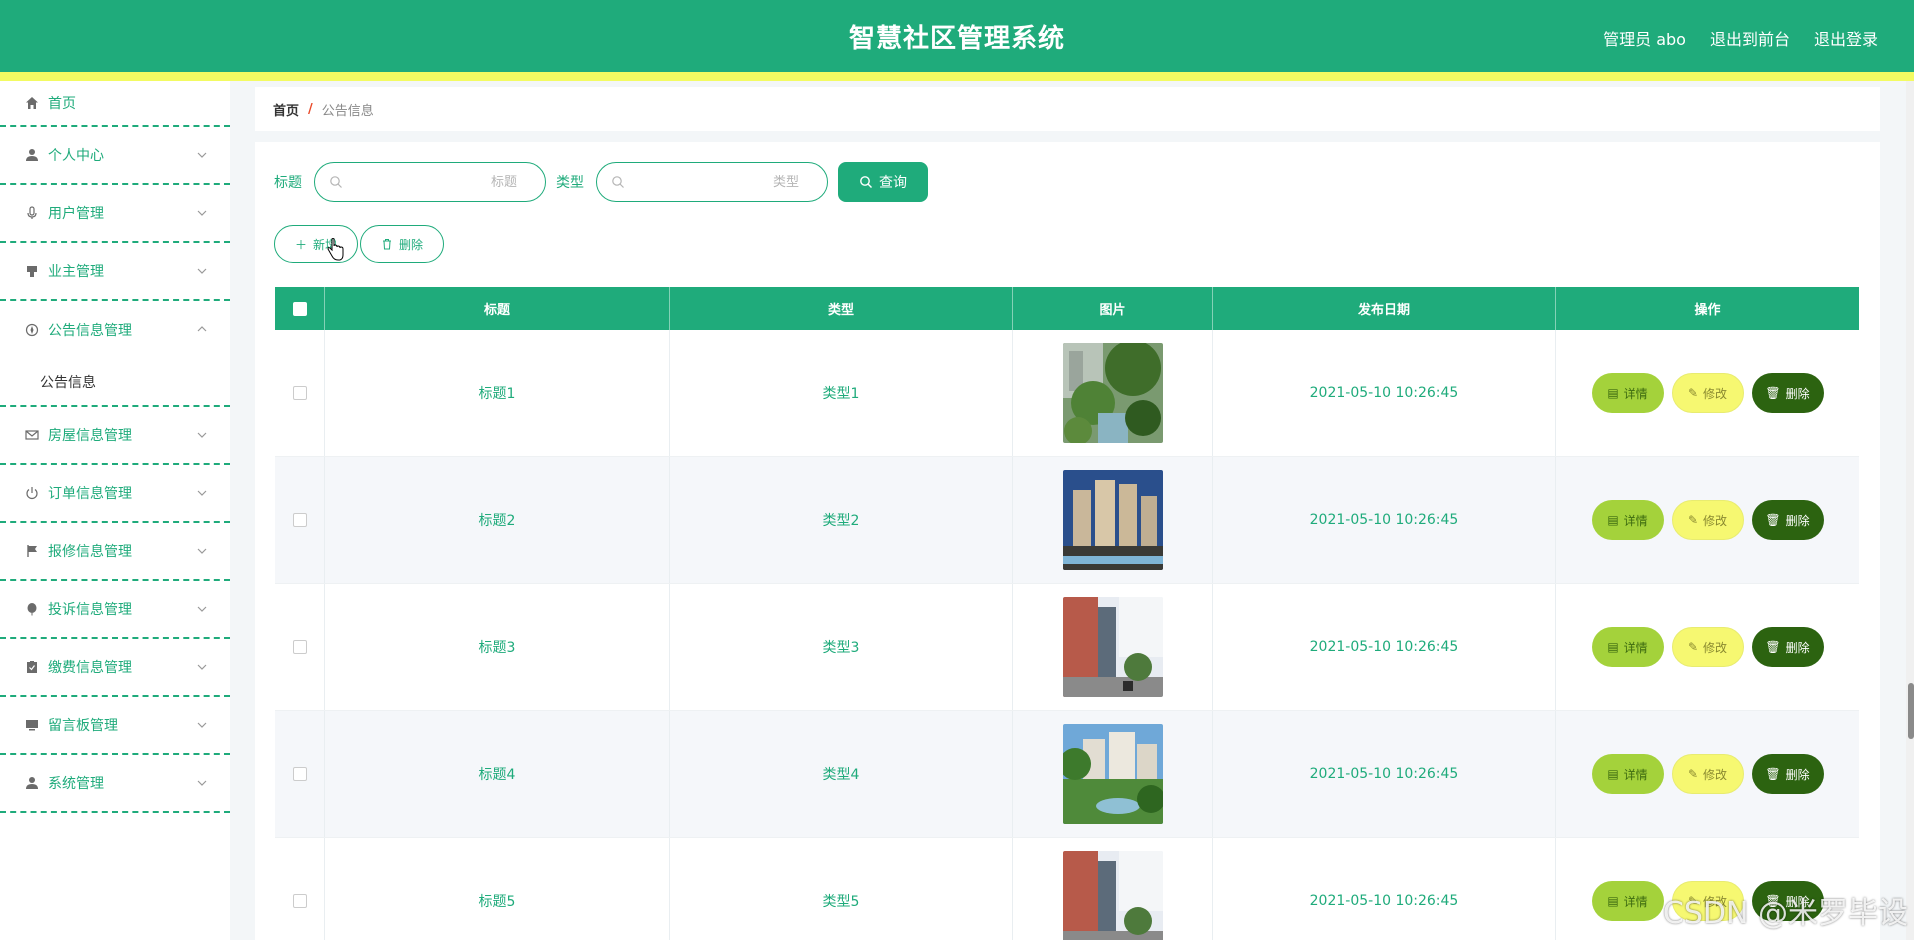  I want to click on monitor-icon, so click(32, 725).